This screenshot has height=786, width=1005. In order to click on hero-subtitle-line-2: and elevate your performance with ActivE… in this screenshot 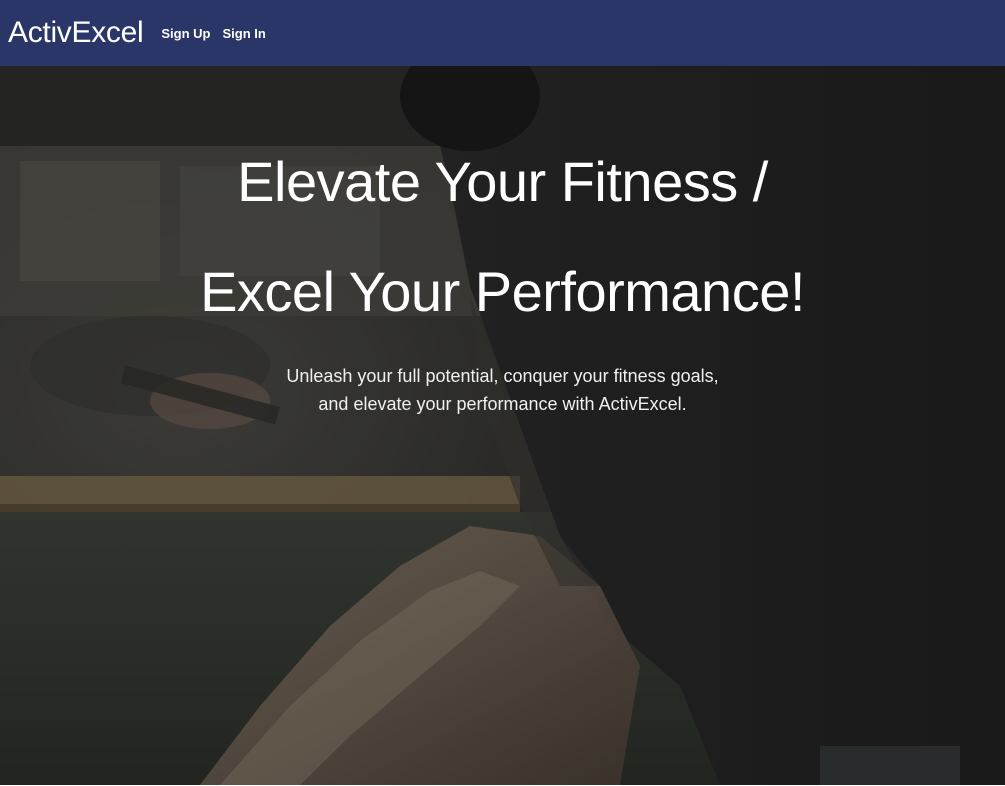, I will do `click(502, 404)`.